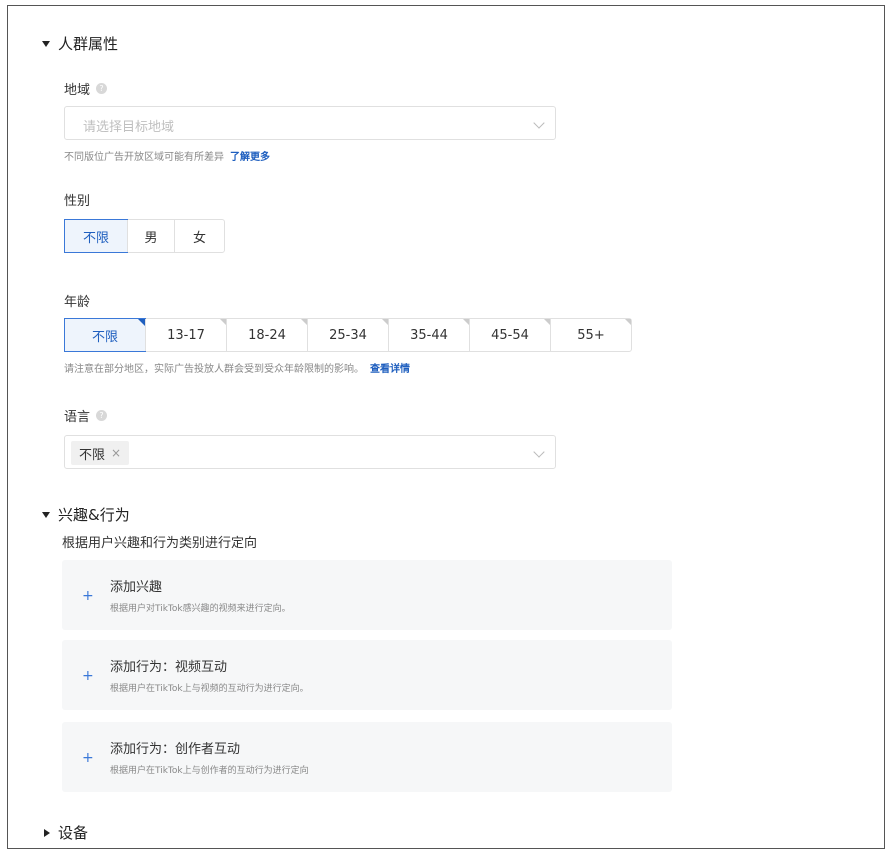 The height and width of the screenshot is (853, 892). I want to click on card-desc: 根据用户在TikTok上与视频的互动行为进行定向。, so click(209, 689).